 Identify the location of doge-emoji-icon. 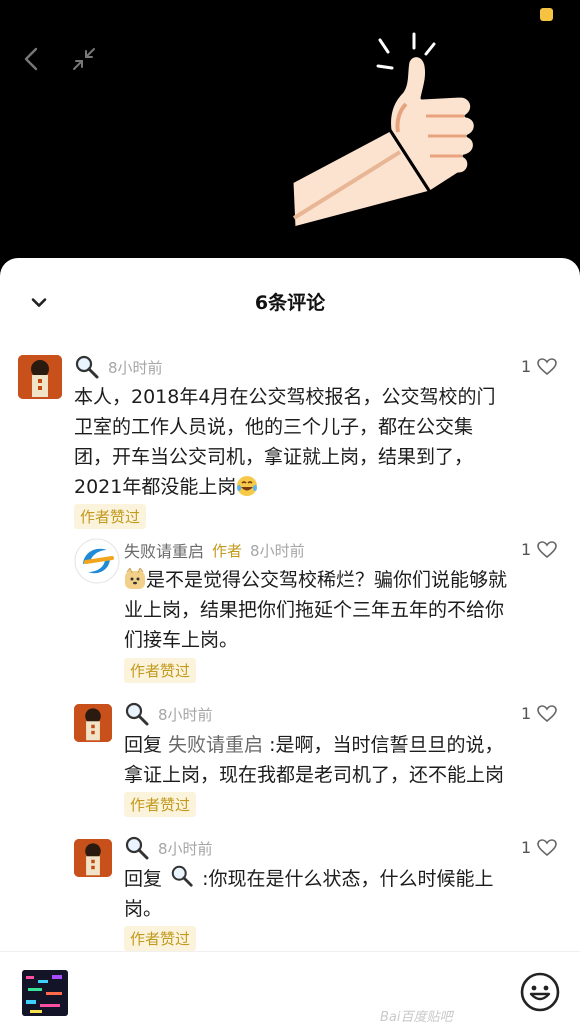
(135, 578).